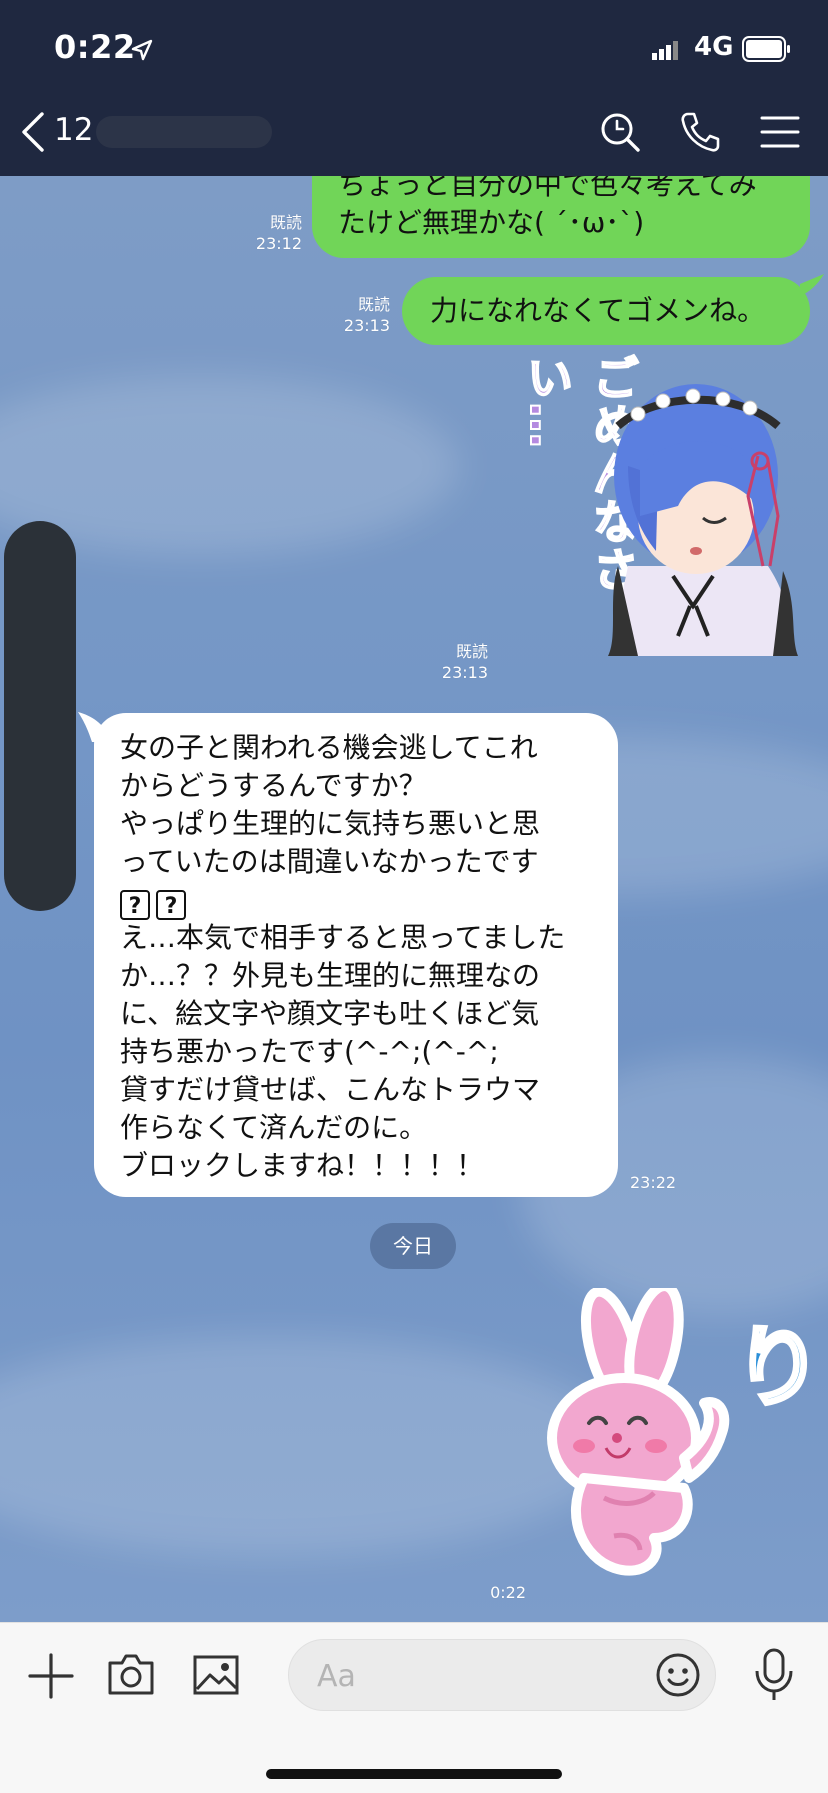 The image size is (828, 1793). I want to click on phone-icon, so click(700, 132).